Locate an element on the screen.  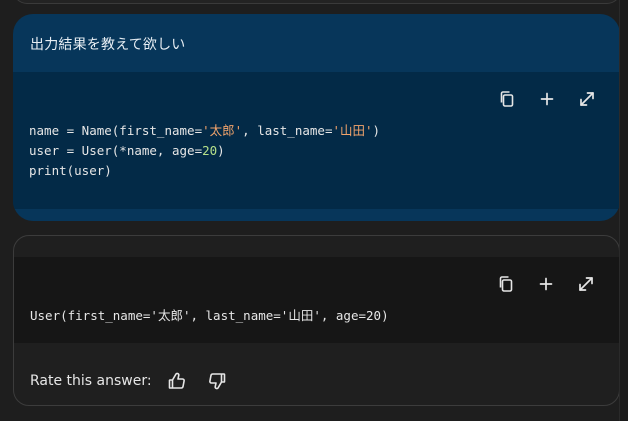
rate-label: Rate this answer: is located at coordinates (91, 381).